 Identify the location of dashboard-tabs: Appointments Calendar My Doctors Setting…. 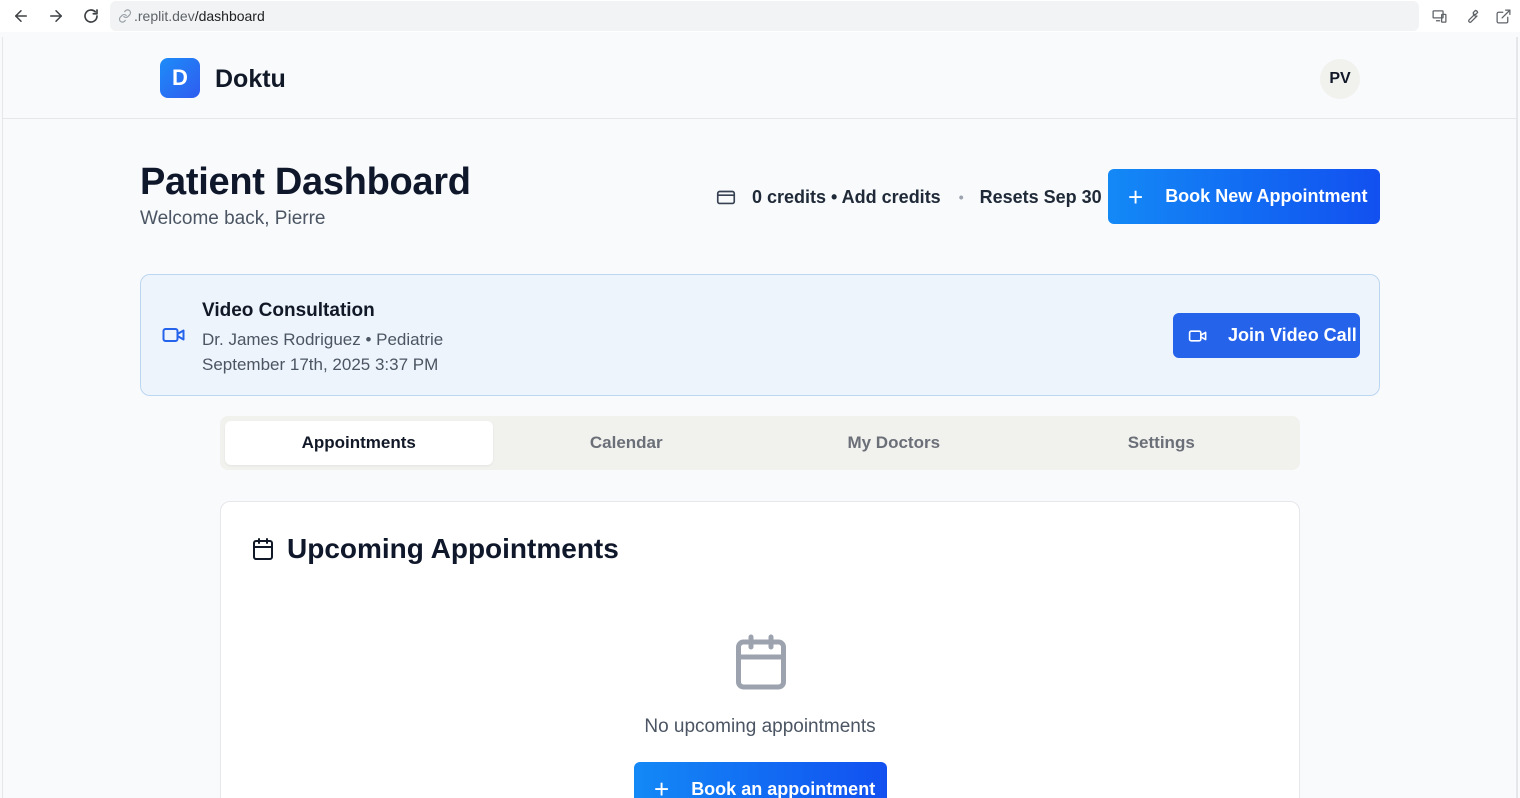
(760, 443).